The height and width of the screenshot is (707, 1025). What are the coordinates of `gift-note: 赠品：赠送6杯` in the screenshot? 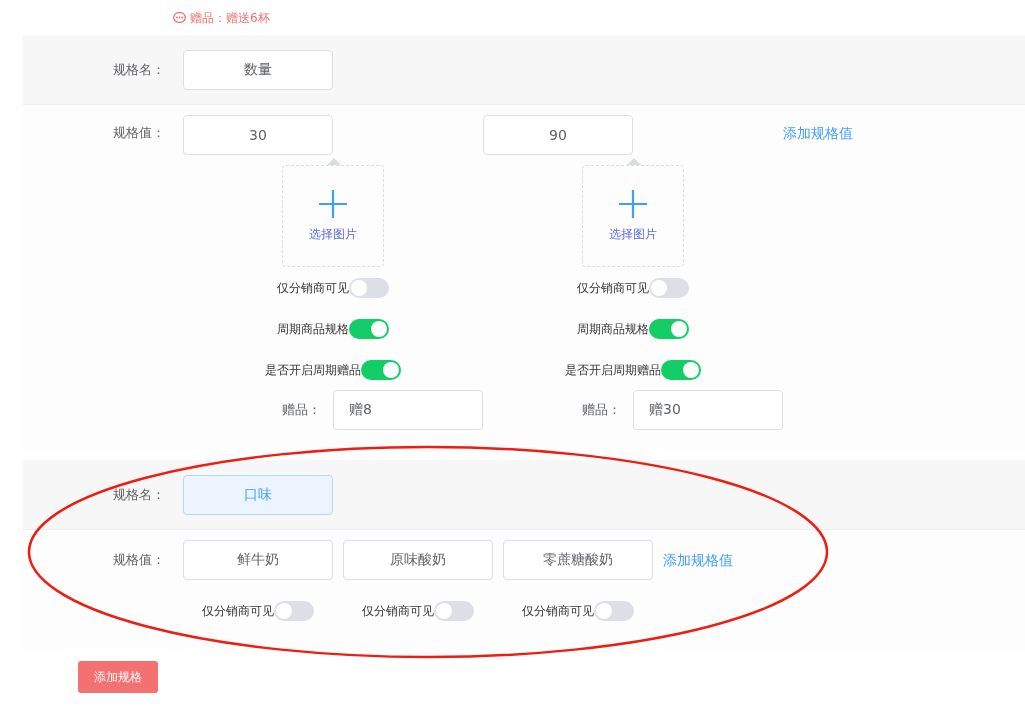 It's located at (230, 18).